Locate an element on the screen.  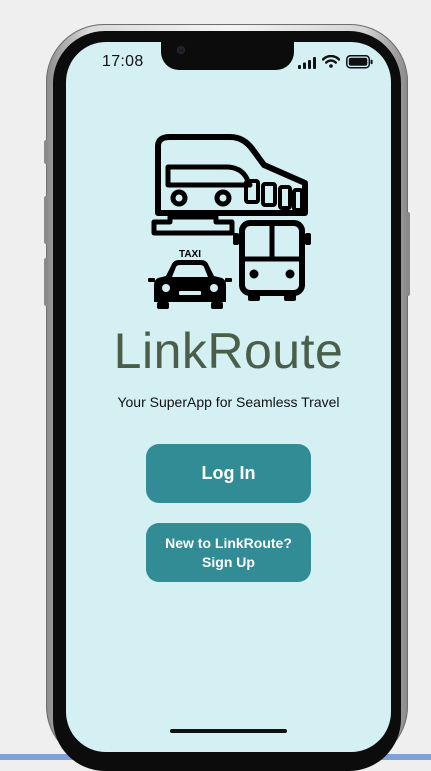
signup-line-2: Sign Up is located at coordinates (228, 561).